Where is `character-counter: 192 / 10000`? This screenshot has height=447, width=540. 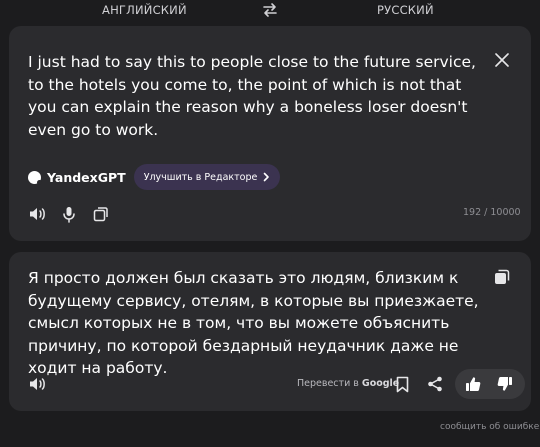 character-counter: 192 / 10000 is located at coordinates (492, 212).